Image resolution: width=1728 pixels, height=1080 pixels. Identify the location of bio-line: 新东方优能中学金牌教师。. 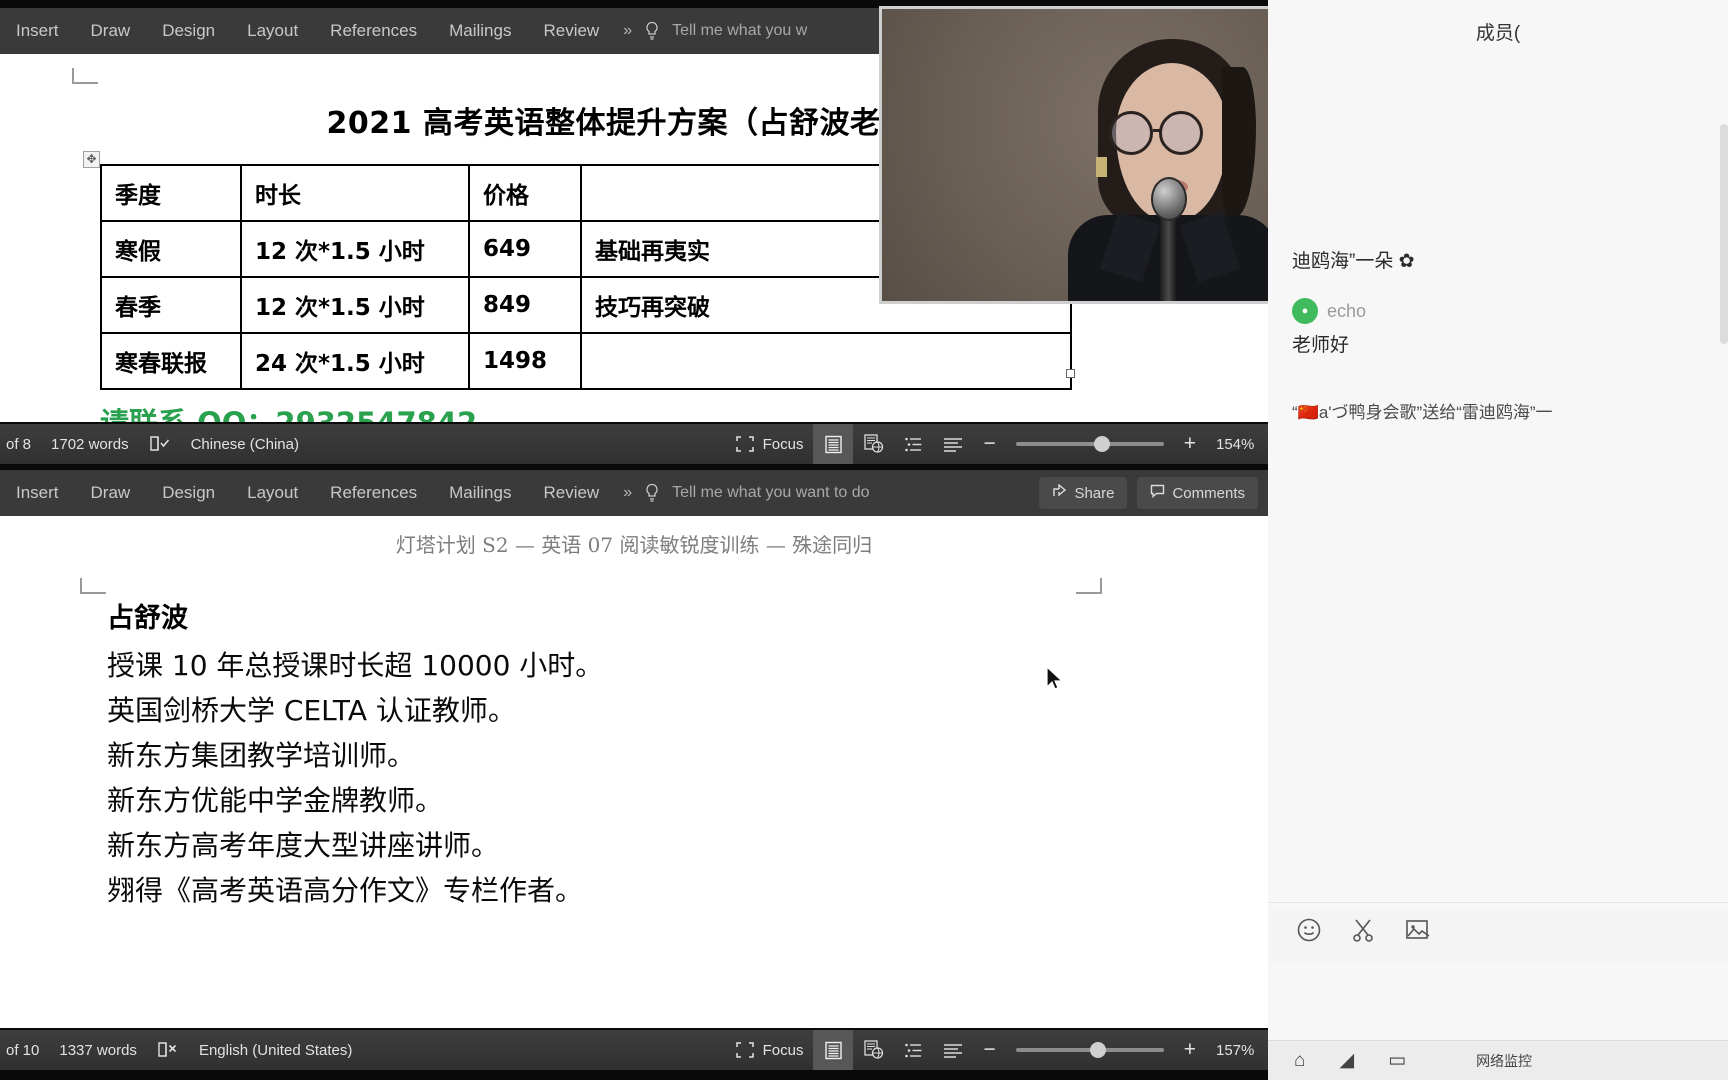
(275, 800).